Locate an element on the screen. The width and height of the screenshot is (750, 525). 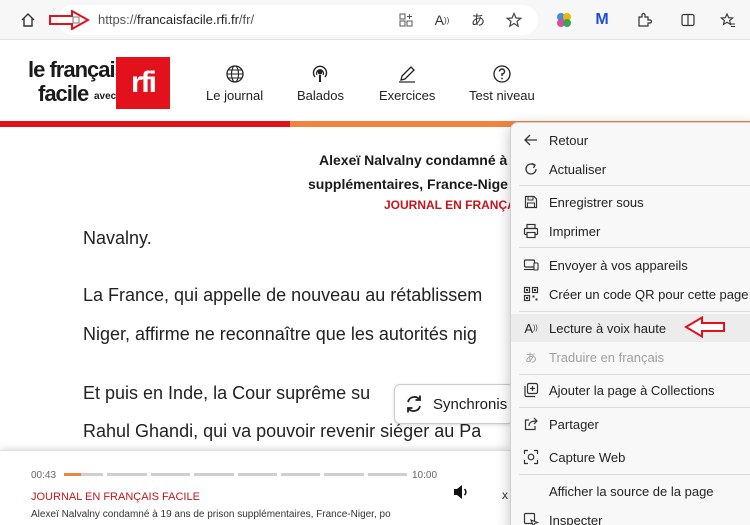
player-tag: JOURNAL EN FRANÇAIS FACILE is located at coordinates (115, 497).